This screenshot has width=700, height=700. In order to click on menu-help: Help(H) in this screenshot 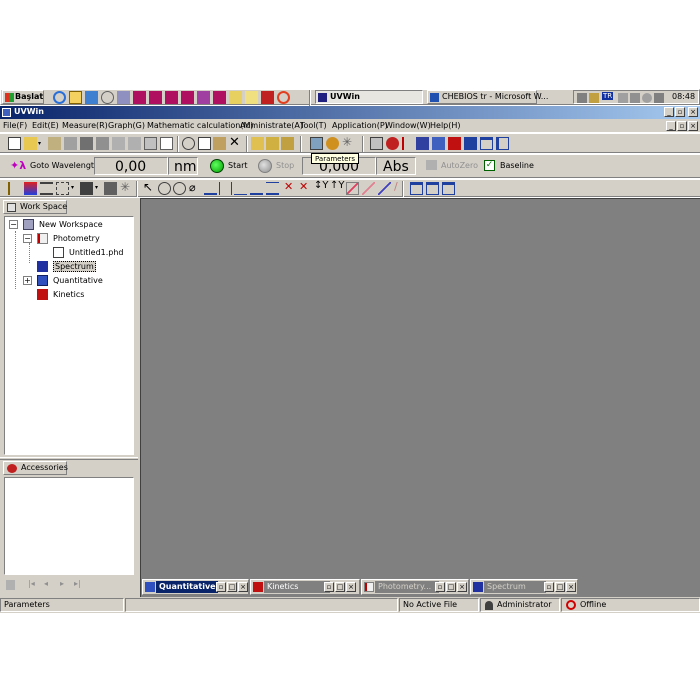, I will do `click(445, 125)`.